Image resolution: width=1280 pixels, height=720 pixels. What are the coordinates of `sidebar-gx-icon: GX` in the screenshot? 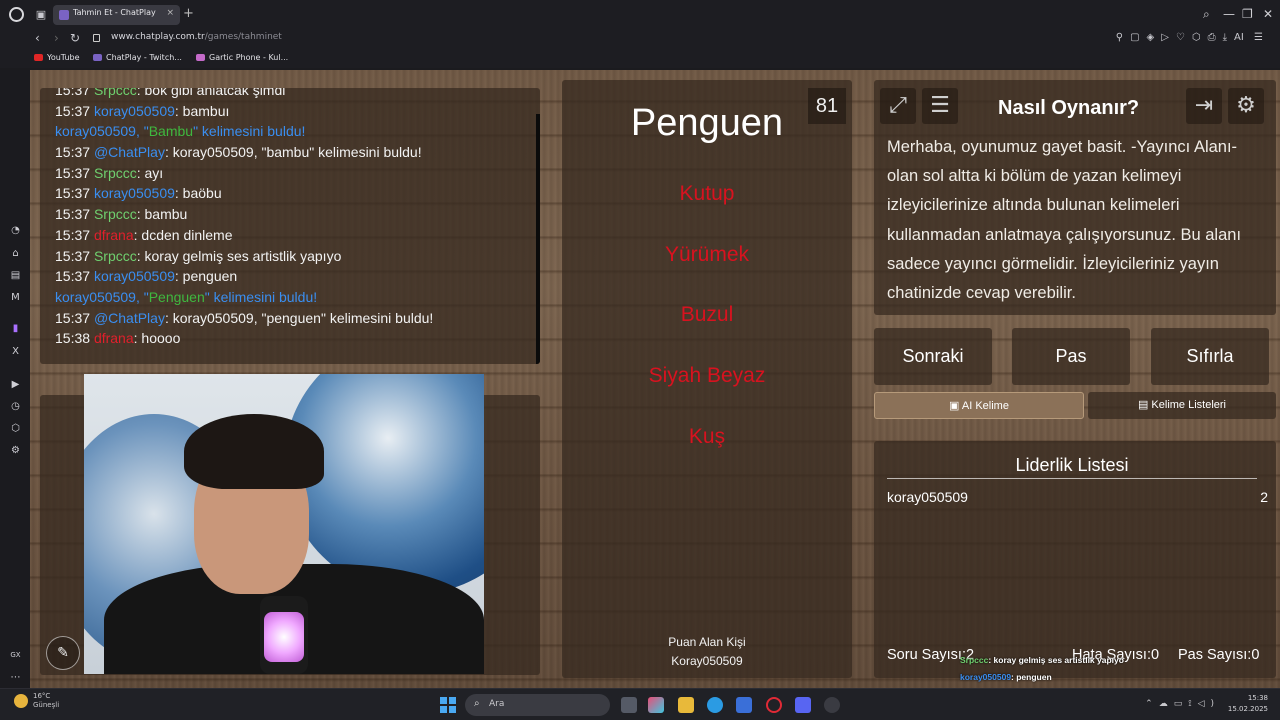 It's located at (15, 655).